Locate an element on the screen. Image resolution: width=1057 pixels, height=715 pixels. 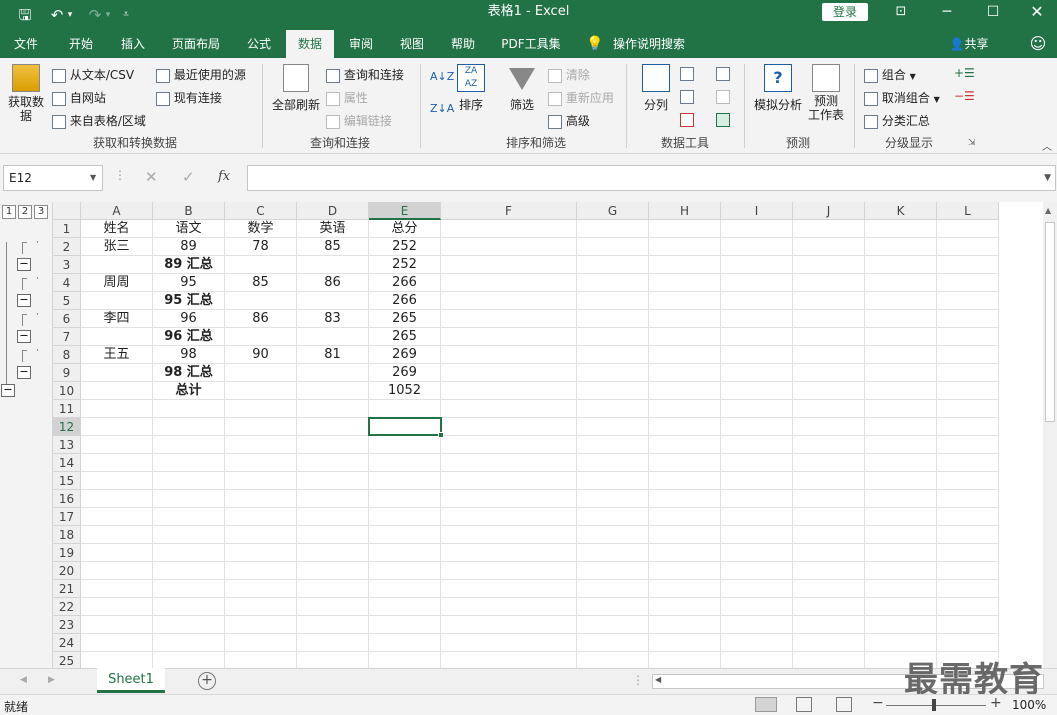
next-sheet-icon: ▶ is located at coordinates (51, 680).